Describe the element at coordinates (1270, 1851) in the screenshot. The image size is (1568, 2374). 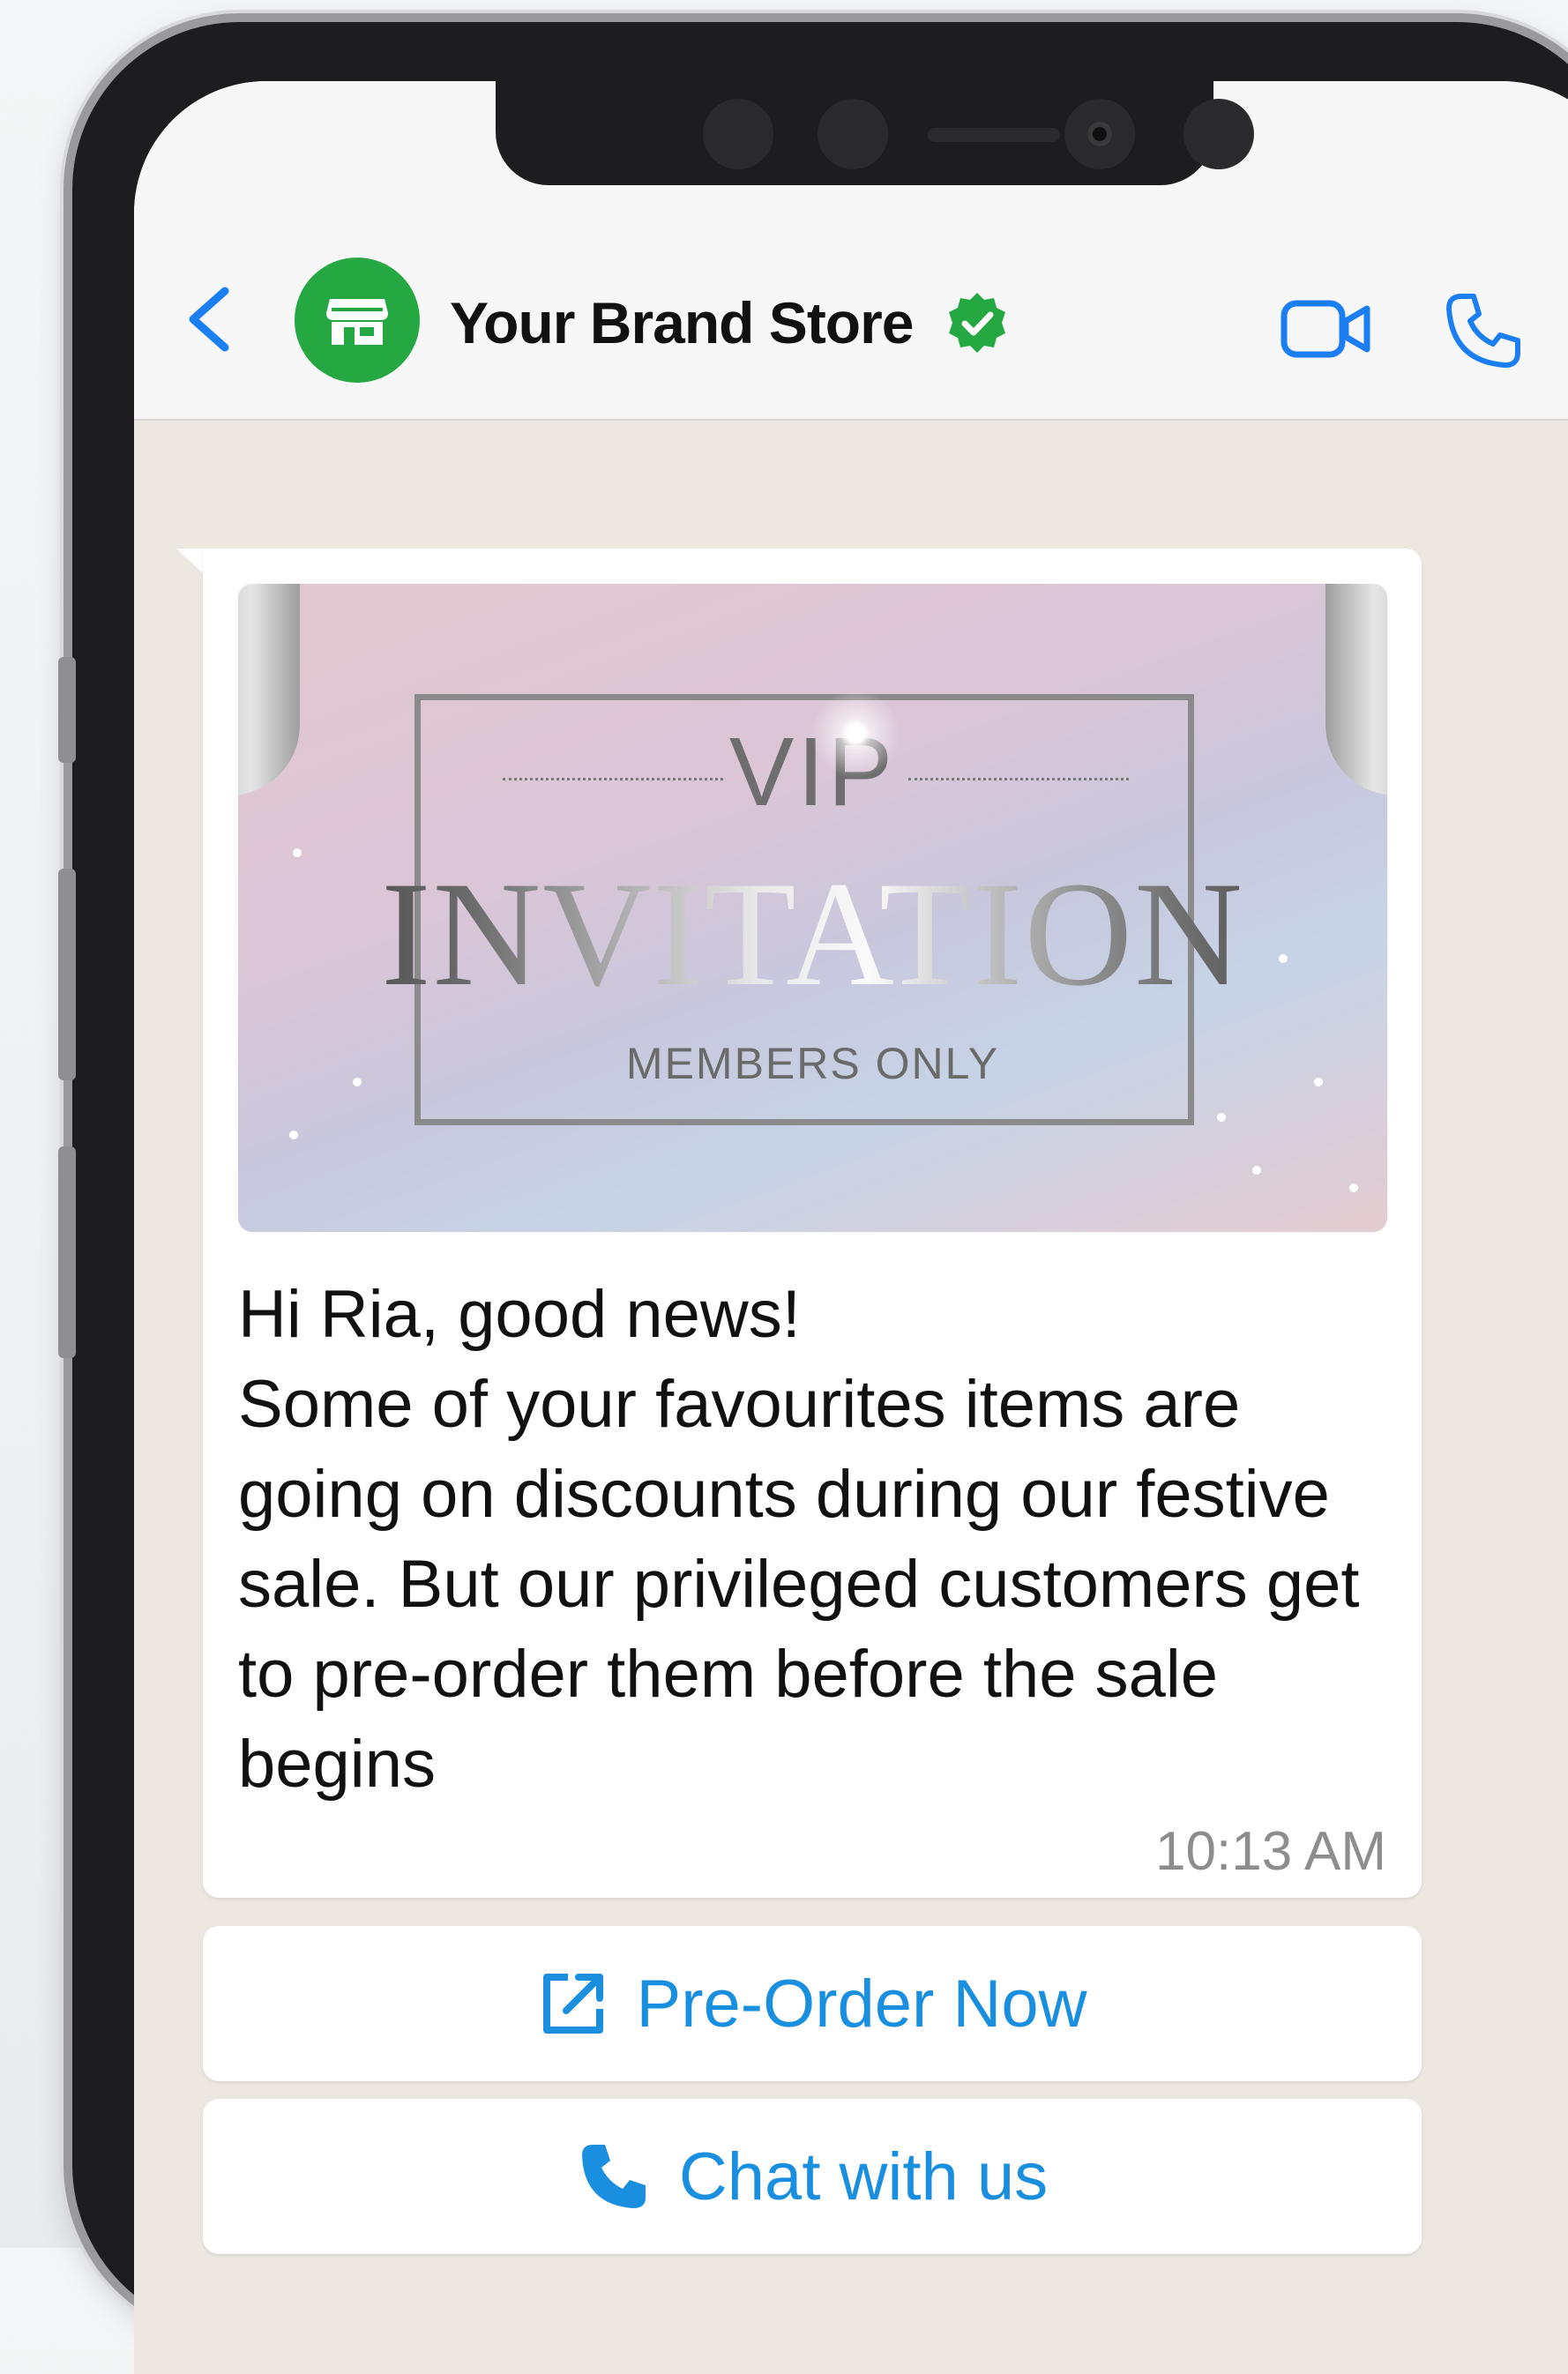
I see `message-timestamp: 10:13 AM` at that location.